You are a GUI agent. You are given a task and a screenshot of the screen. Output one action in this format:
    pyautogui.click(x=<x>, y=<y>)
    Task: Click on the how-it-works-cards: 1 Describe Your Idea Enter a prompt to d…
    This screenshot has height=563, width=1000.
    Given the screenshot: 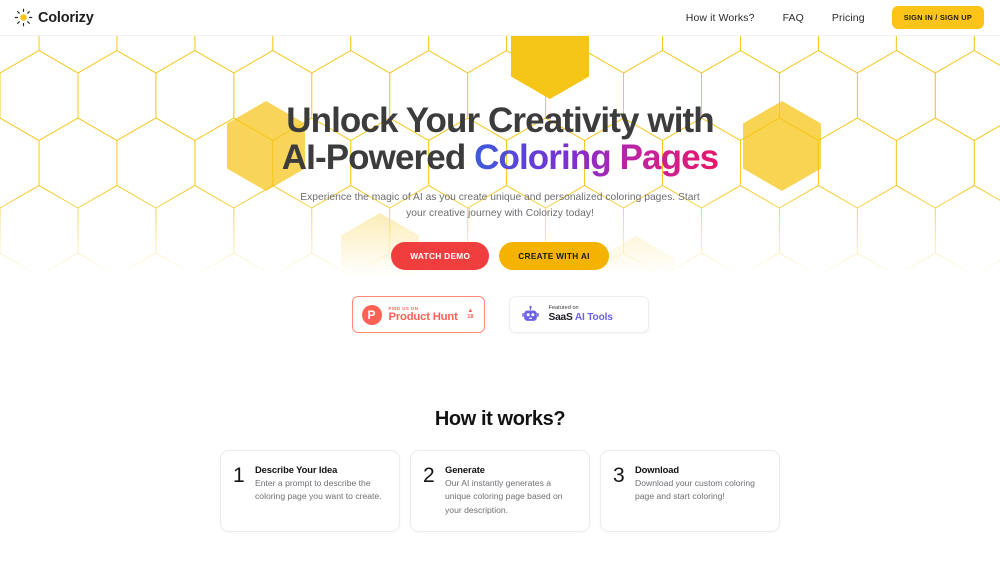 What is the action you would take?
    pyautogui.click(x=500, y=491)
    